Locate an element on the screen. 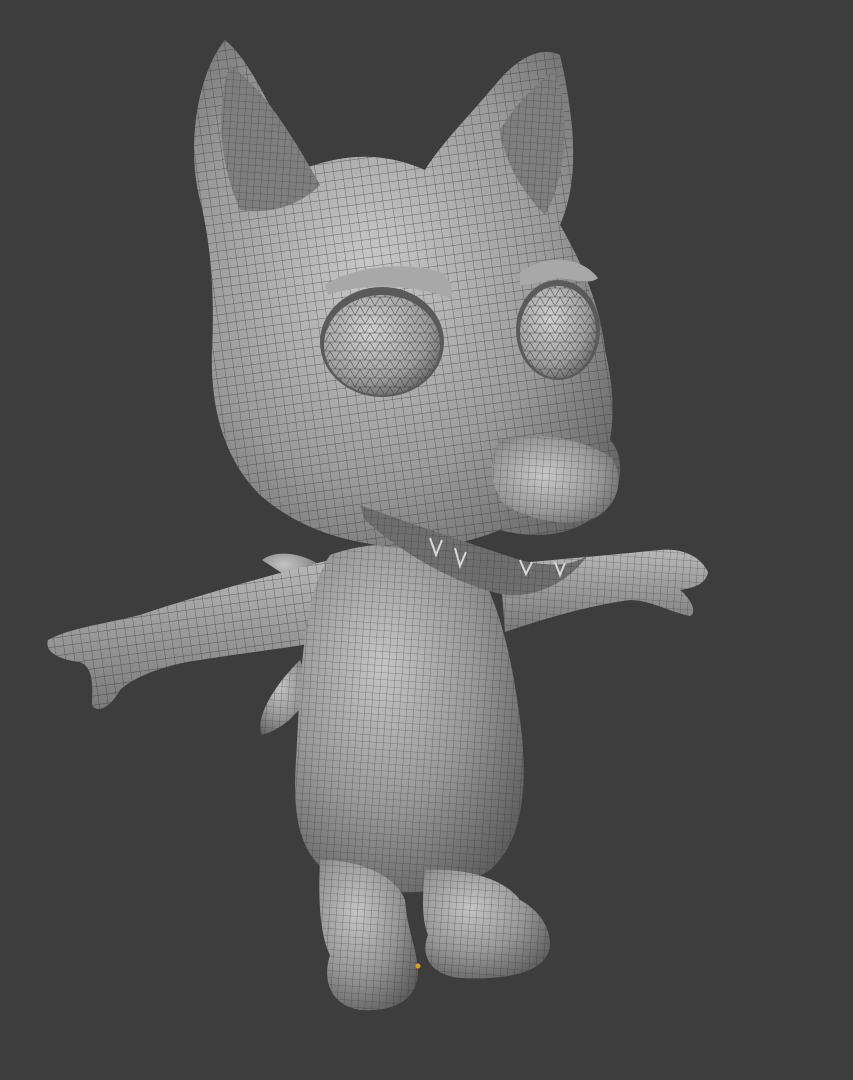 Image resolution: width=853 pixels, height=1080 pixels. left-eye-mesh is located at coordinates (382, 342).